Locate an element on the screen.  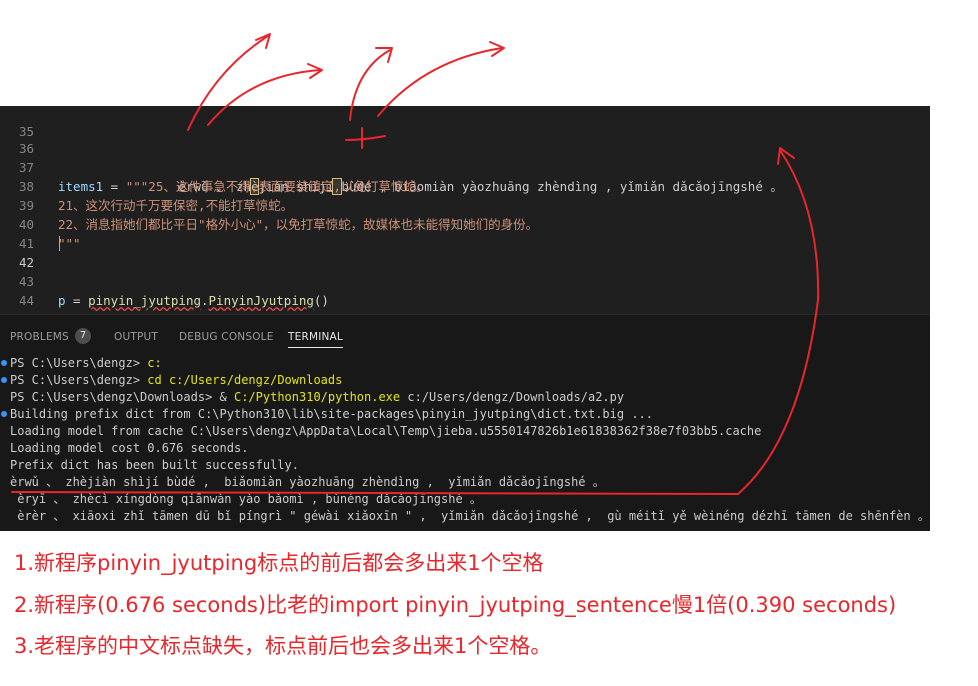
note-line-3: 3.老程序的中文标点缺失，标点前后也会多出来1个空格。 is located at coordinates (283, 646).